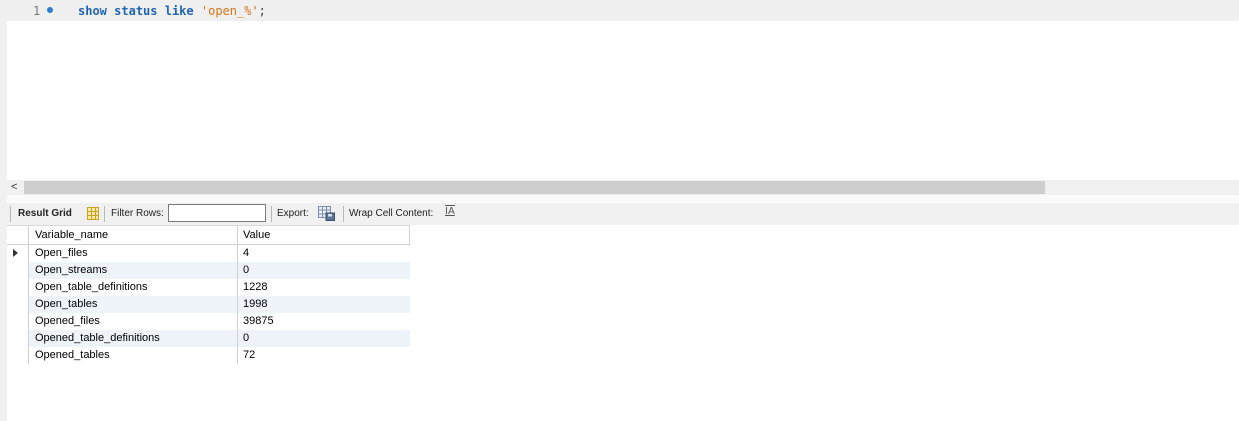  I want to click on table-row: Opened_table_definitions 0, so click(208, 338).